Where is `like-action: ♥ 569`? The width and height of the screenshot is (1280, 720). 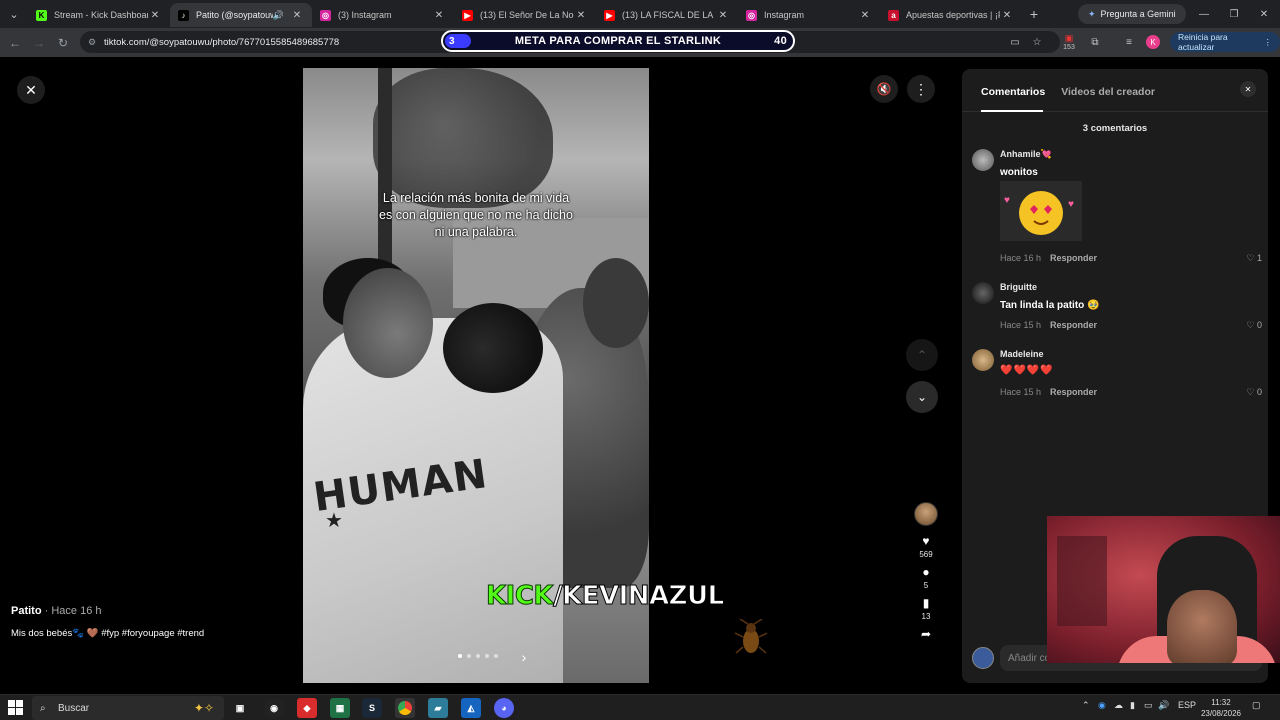
like-action: ♥ 569 is located at coordinates (925, 546).